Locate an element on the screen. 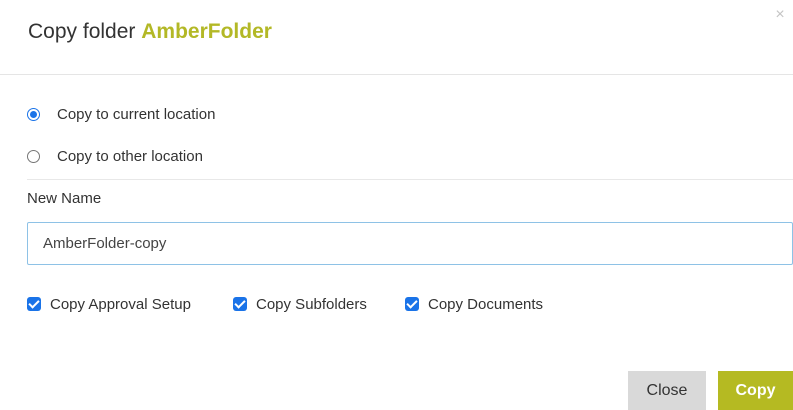 Image resolution: width=793 pixels, height=410 pixels. copy-subfolders-label: Copy Subfolders is located at coordinates (311, 304).